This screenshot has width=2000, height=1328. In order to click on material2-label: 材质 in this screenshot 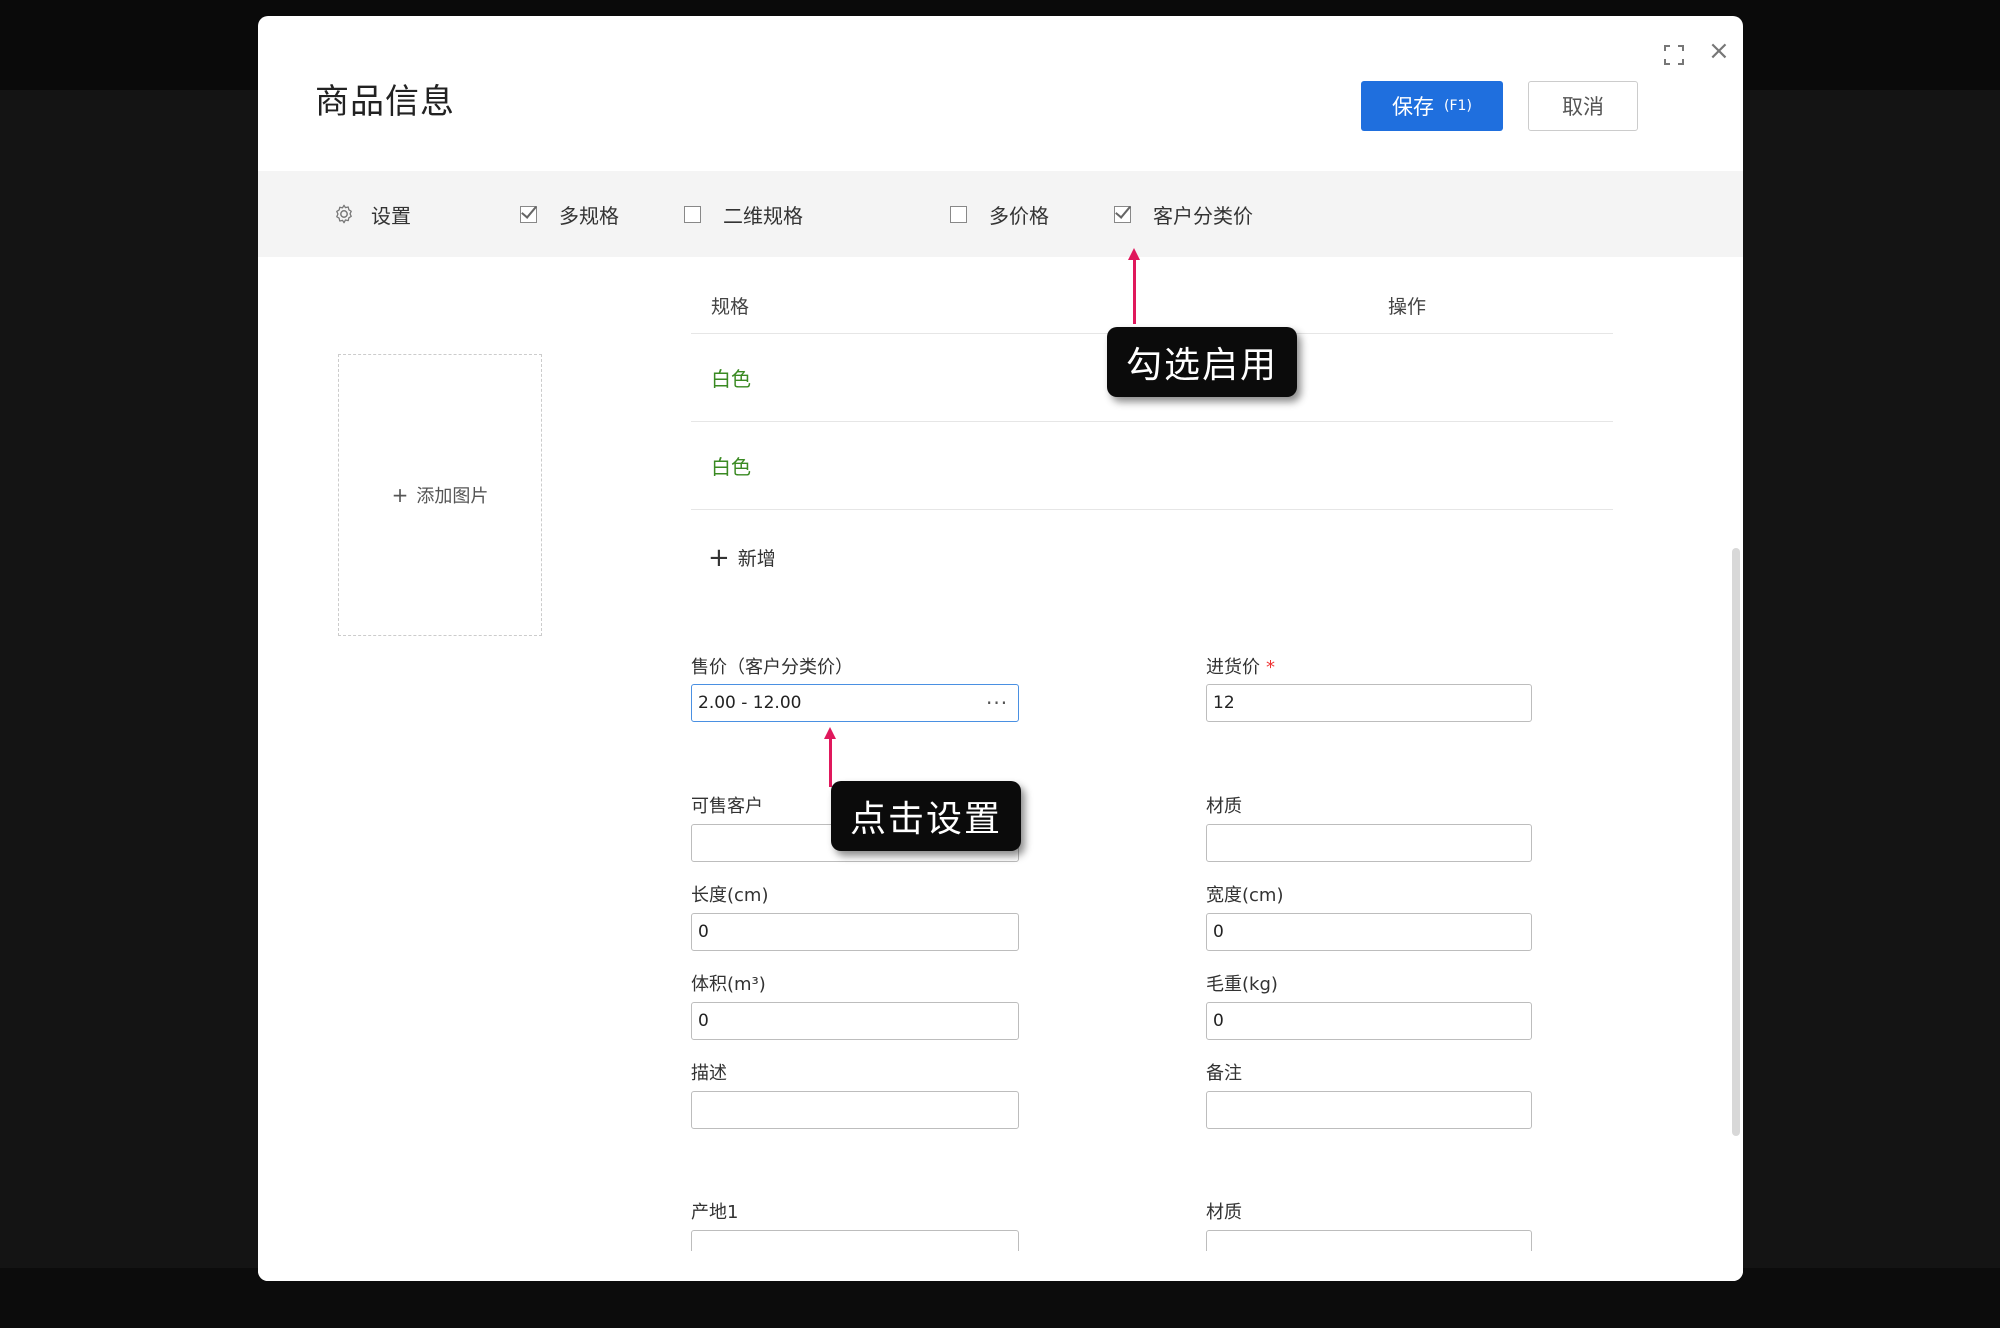, I will do `click(1224, 1212)`.